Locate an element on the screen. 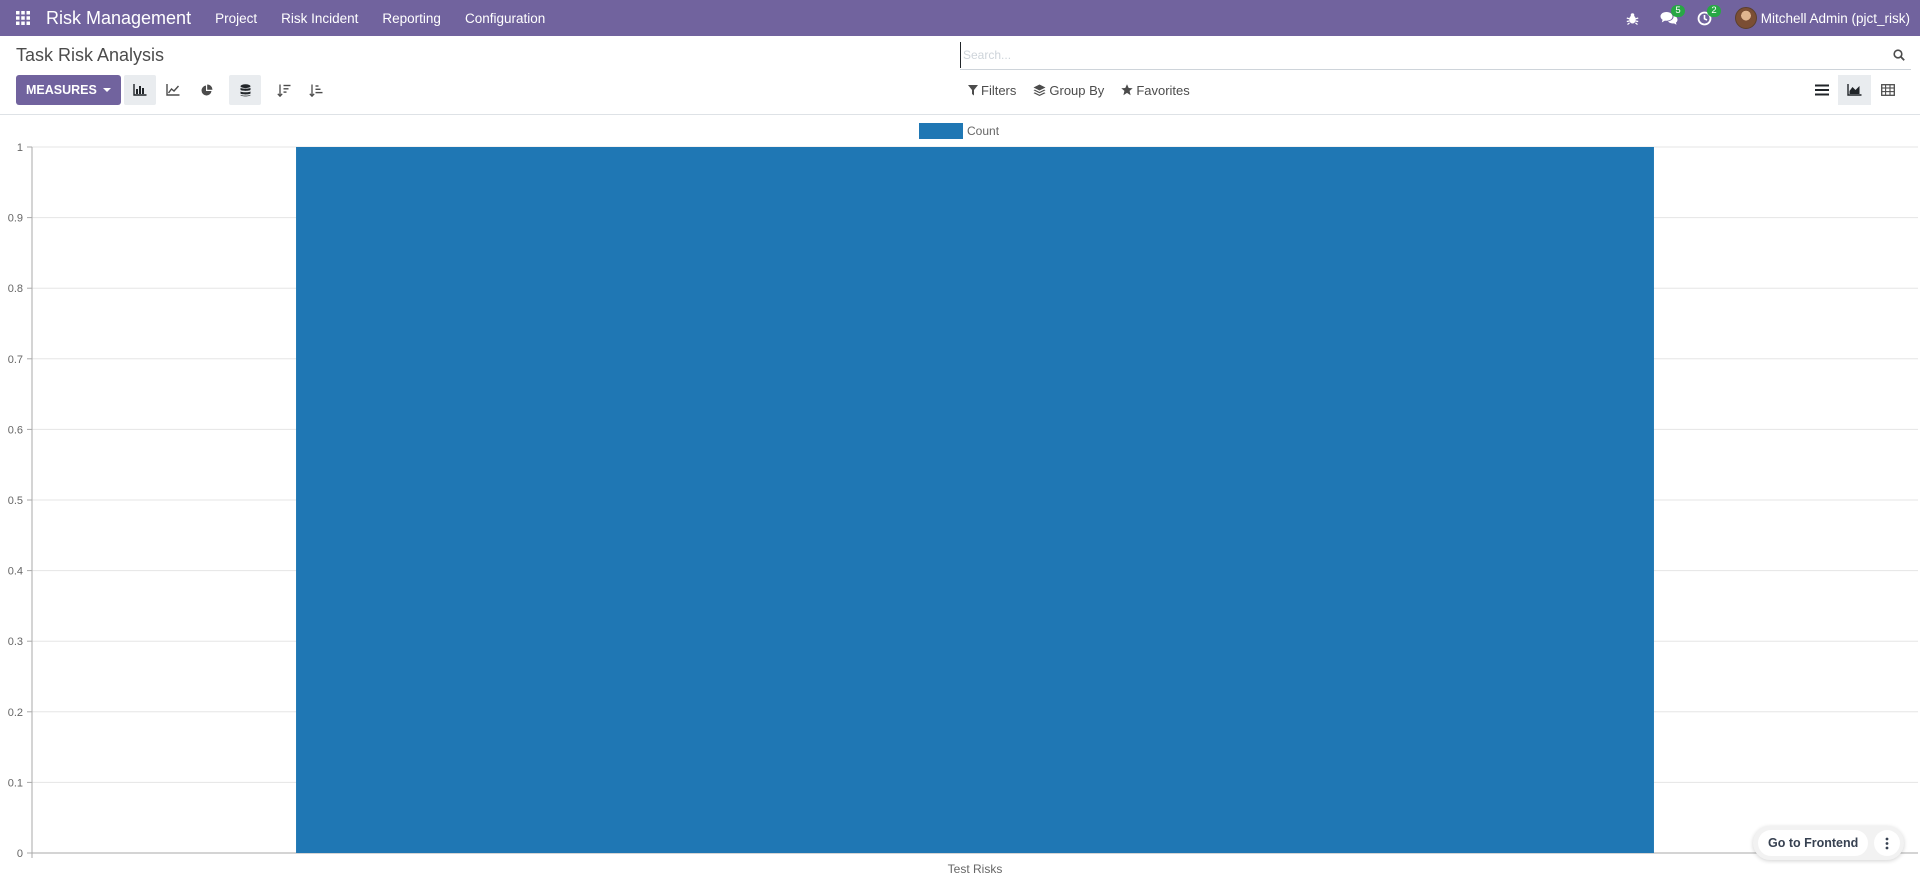 Image resolution: width=1920 pixels, height=884 pixels. pivot-view-button is located at coordinates (1887, 90).